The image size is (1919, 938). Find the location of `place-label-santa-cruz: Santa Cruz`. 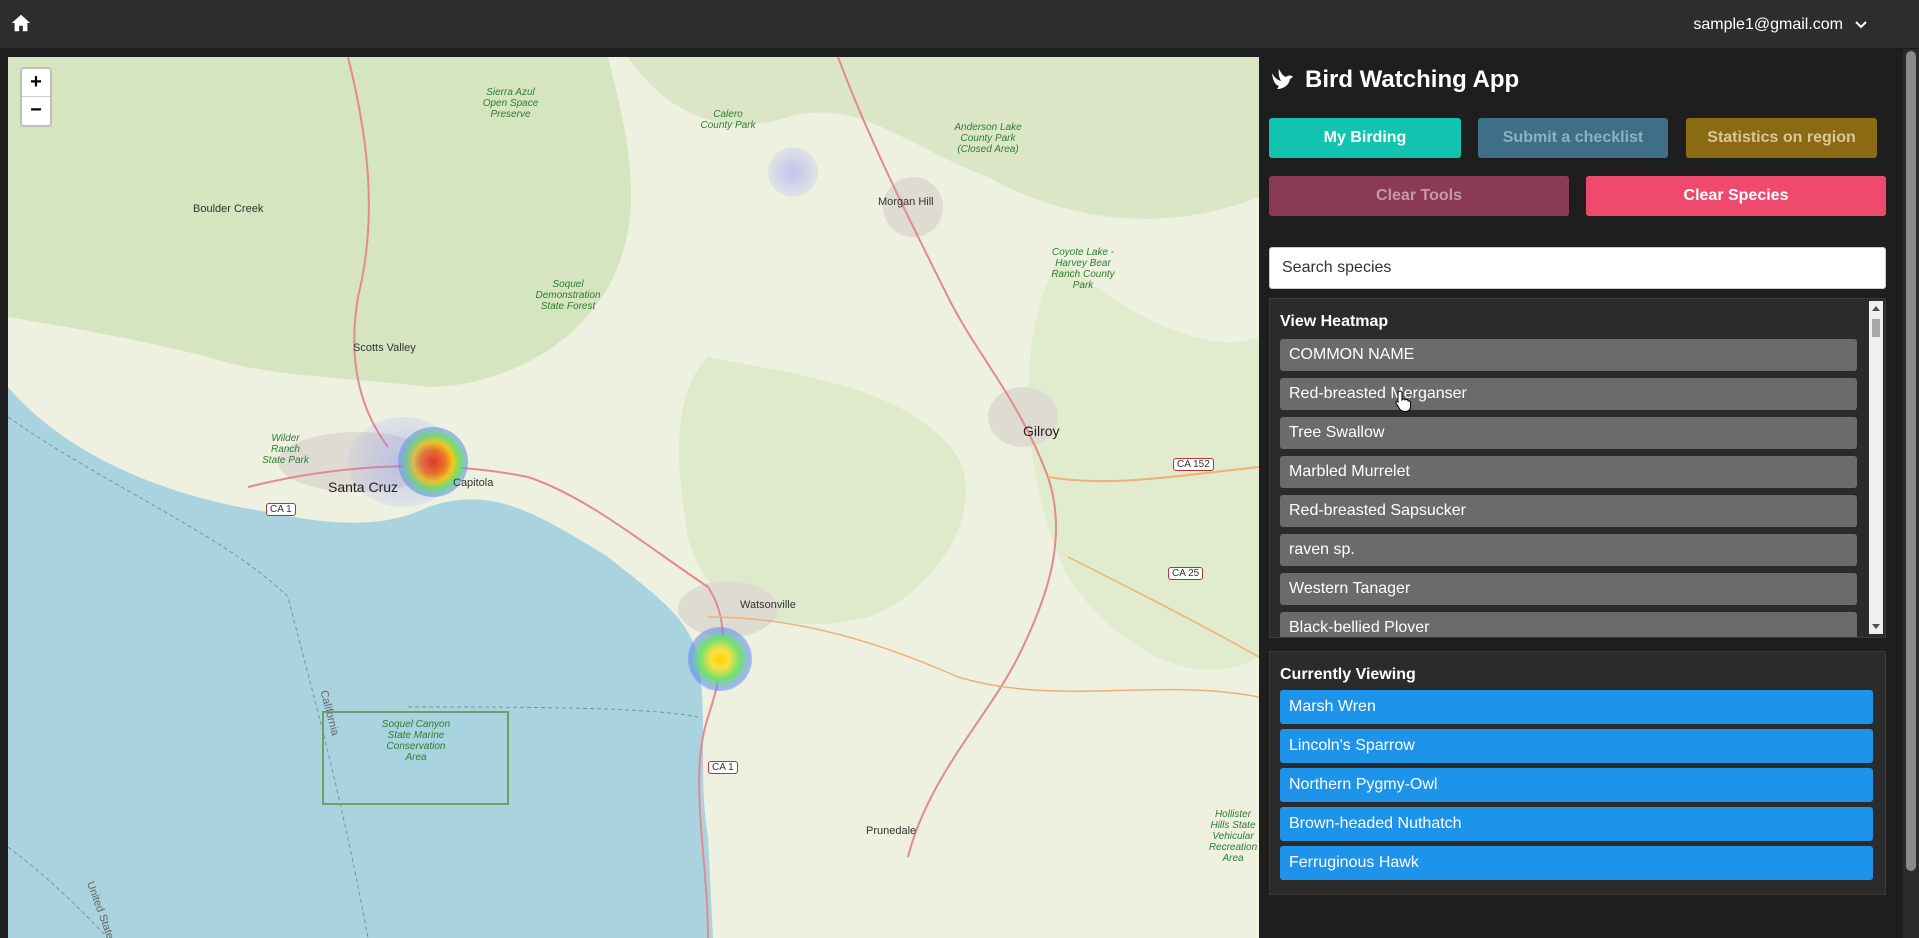

place-label-santa-cruz: Santa Cruz is located at coordinates (363, 487).